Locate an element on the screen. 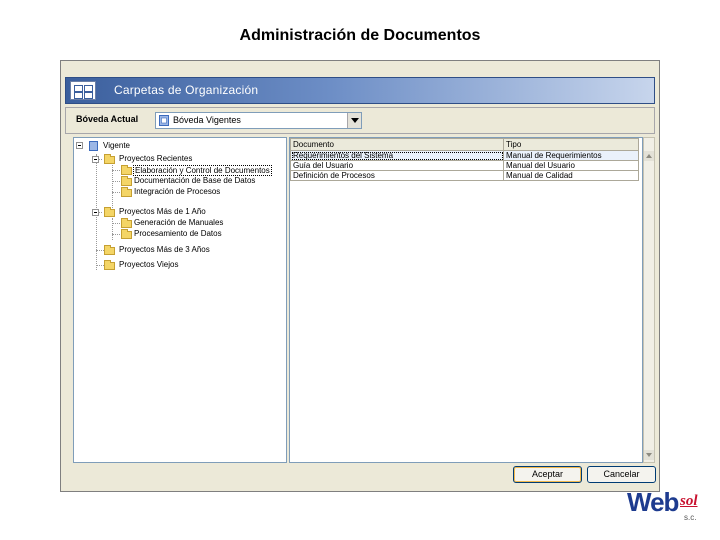 This screenshot has width=720, height=540. table-cell: Definición de Procesos is located at coordinates (397, 175).